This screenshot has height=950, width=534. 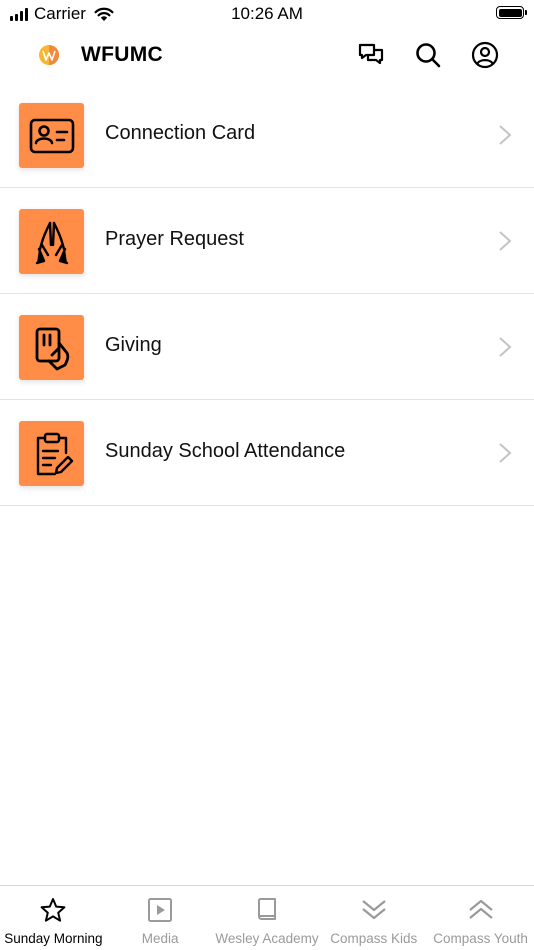 What do you see at coordinates (180, 133) in the screenshot?
I see `item-label: Connection Card` at bounding box center [180, 133].